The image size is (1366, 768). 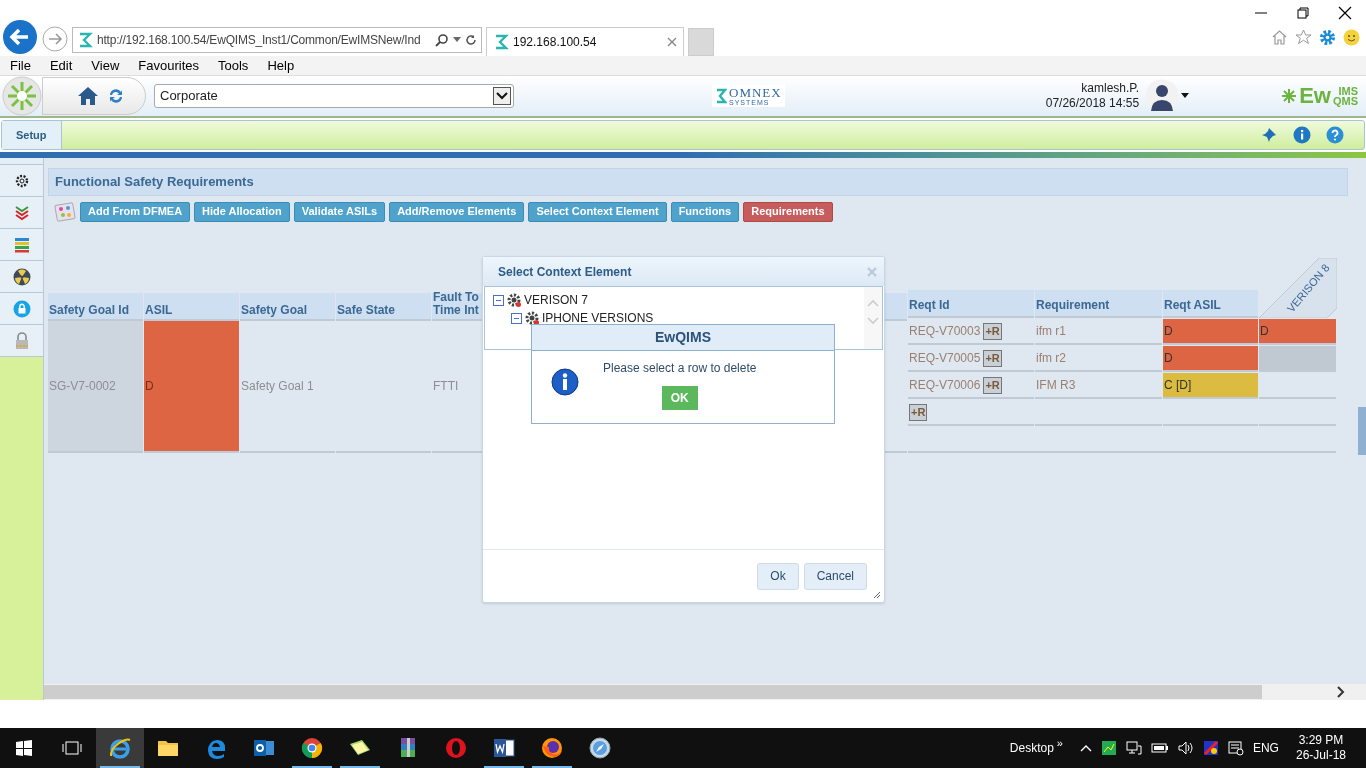 I want to click on tree-item: VERISON 7, so click(x=556, y=300).